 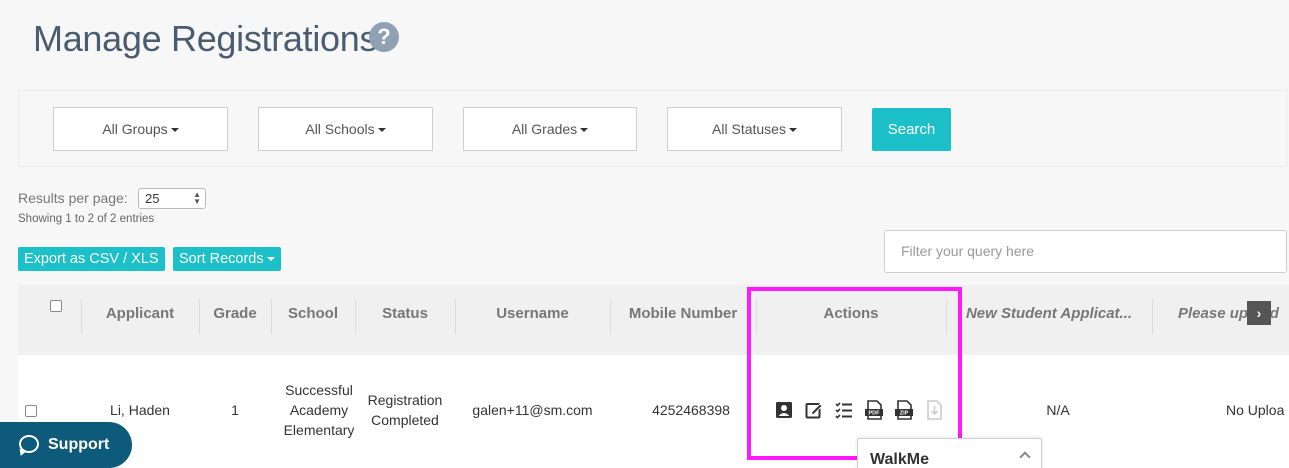 I want to click on cell-username: galen+11@sm.com, so click(x=532, y=410).